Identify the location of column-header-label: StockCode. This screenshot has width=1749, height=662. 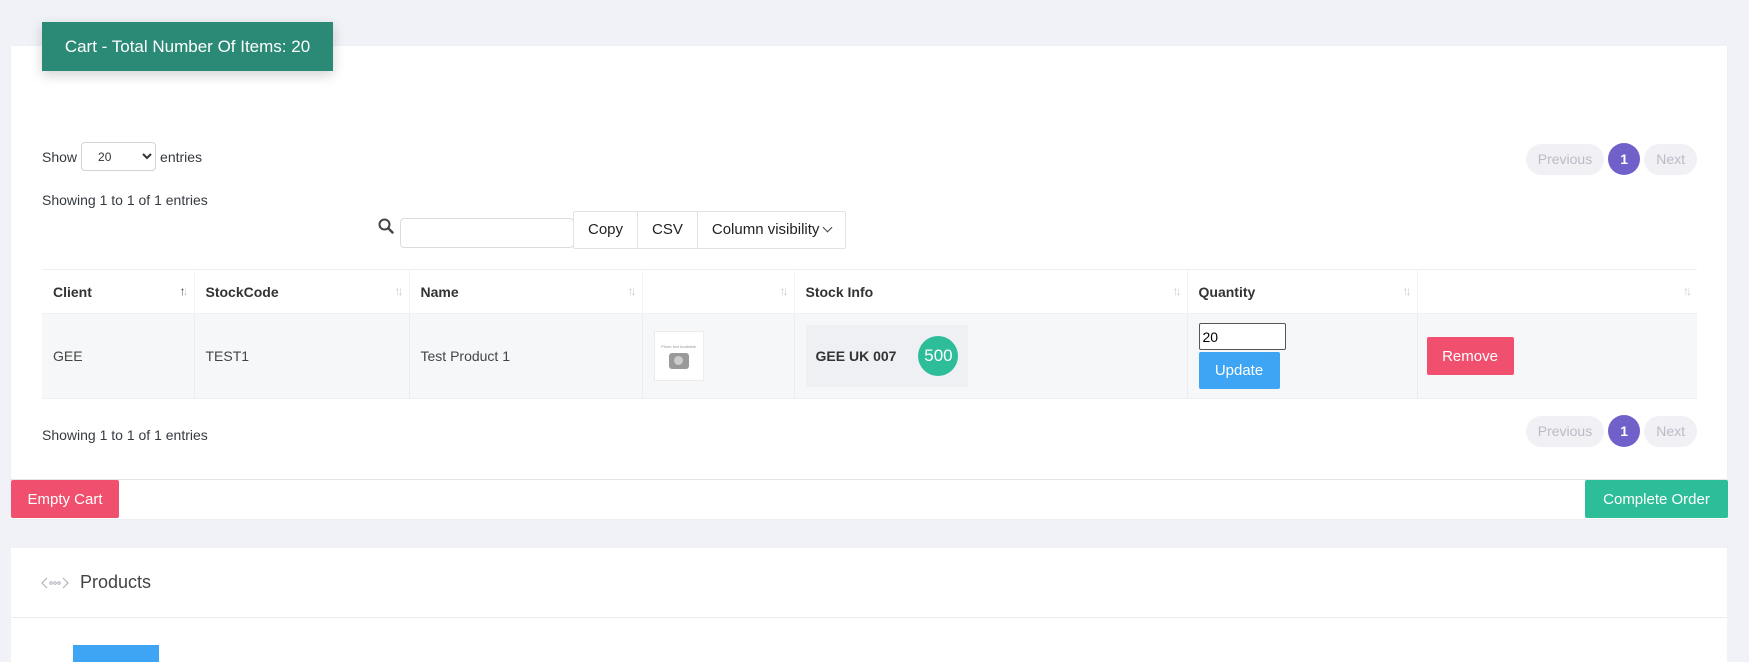
(242, 291).